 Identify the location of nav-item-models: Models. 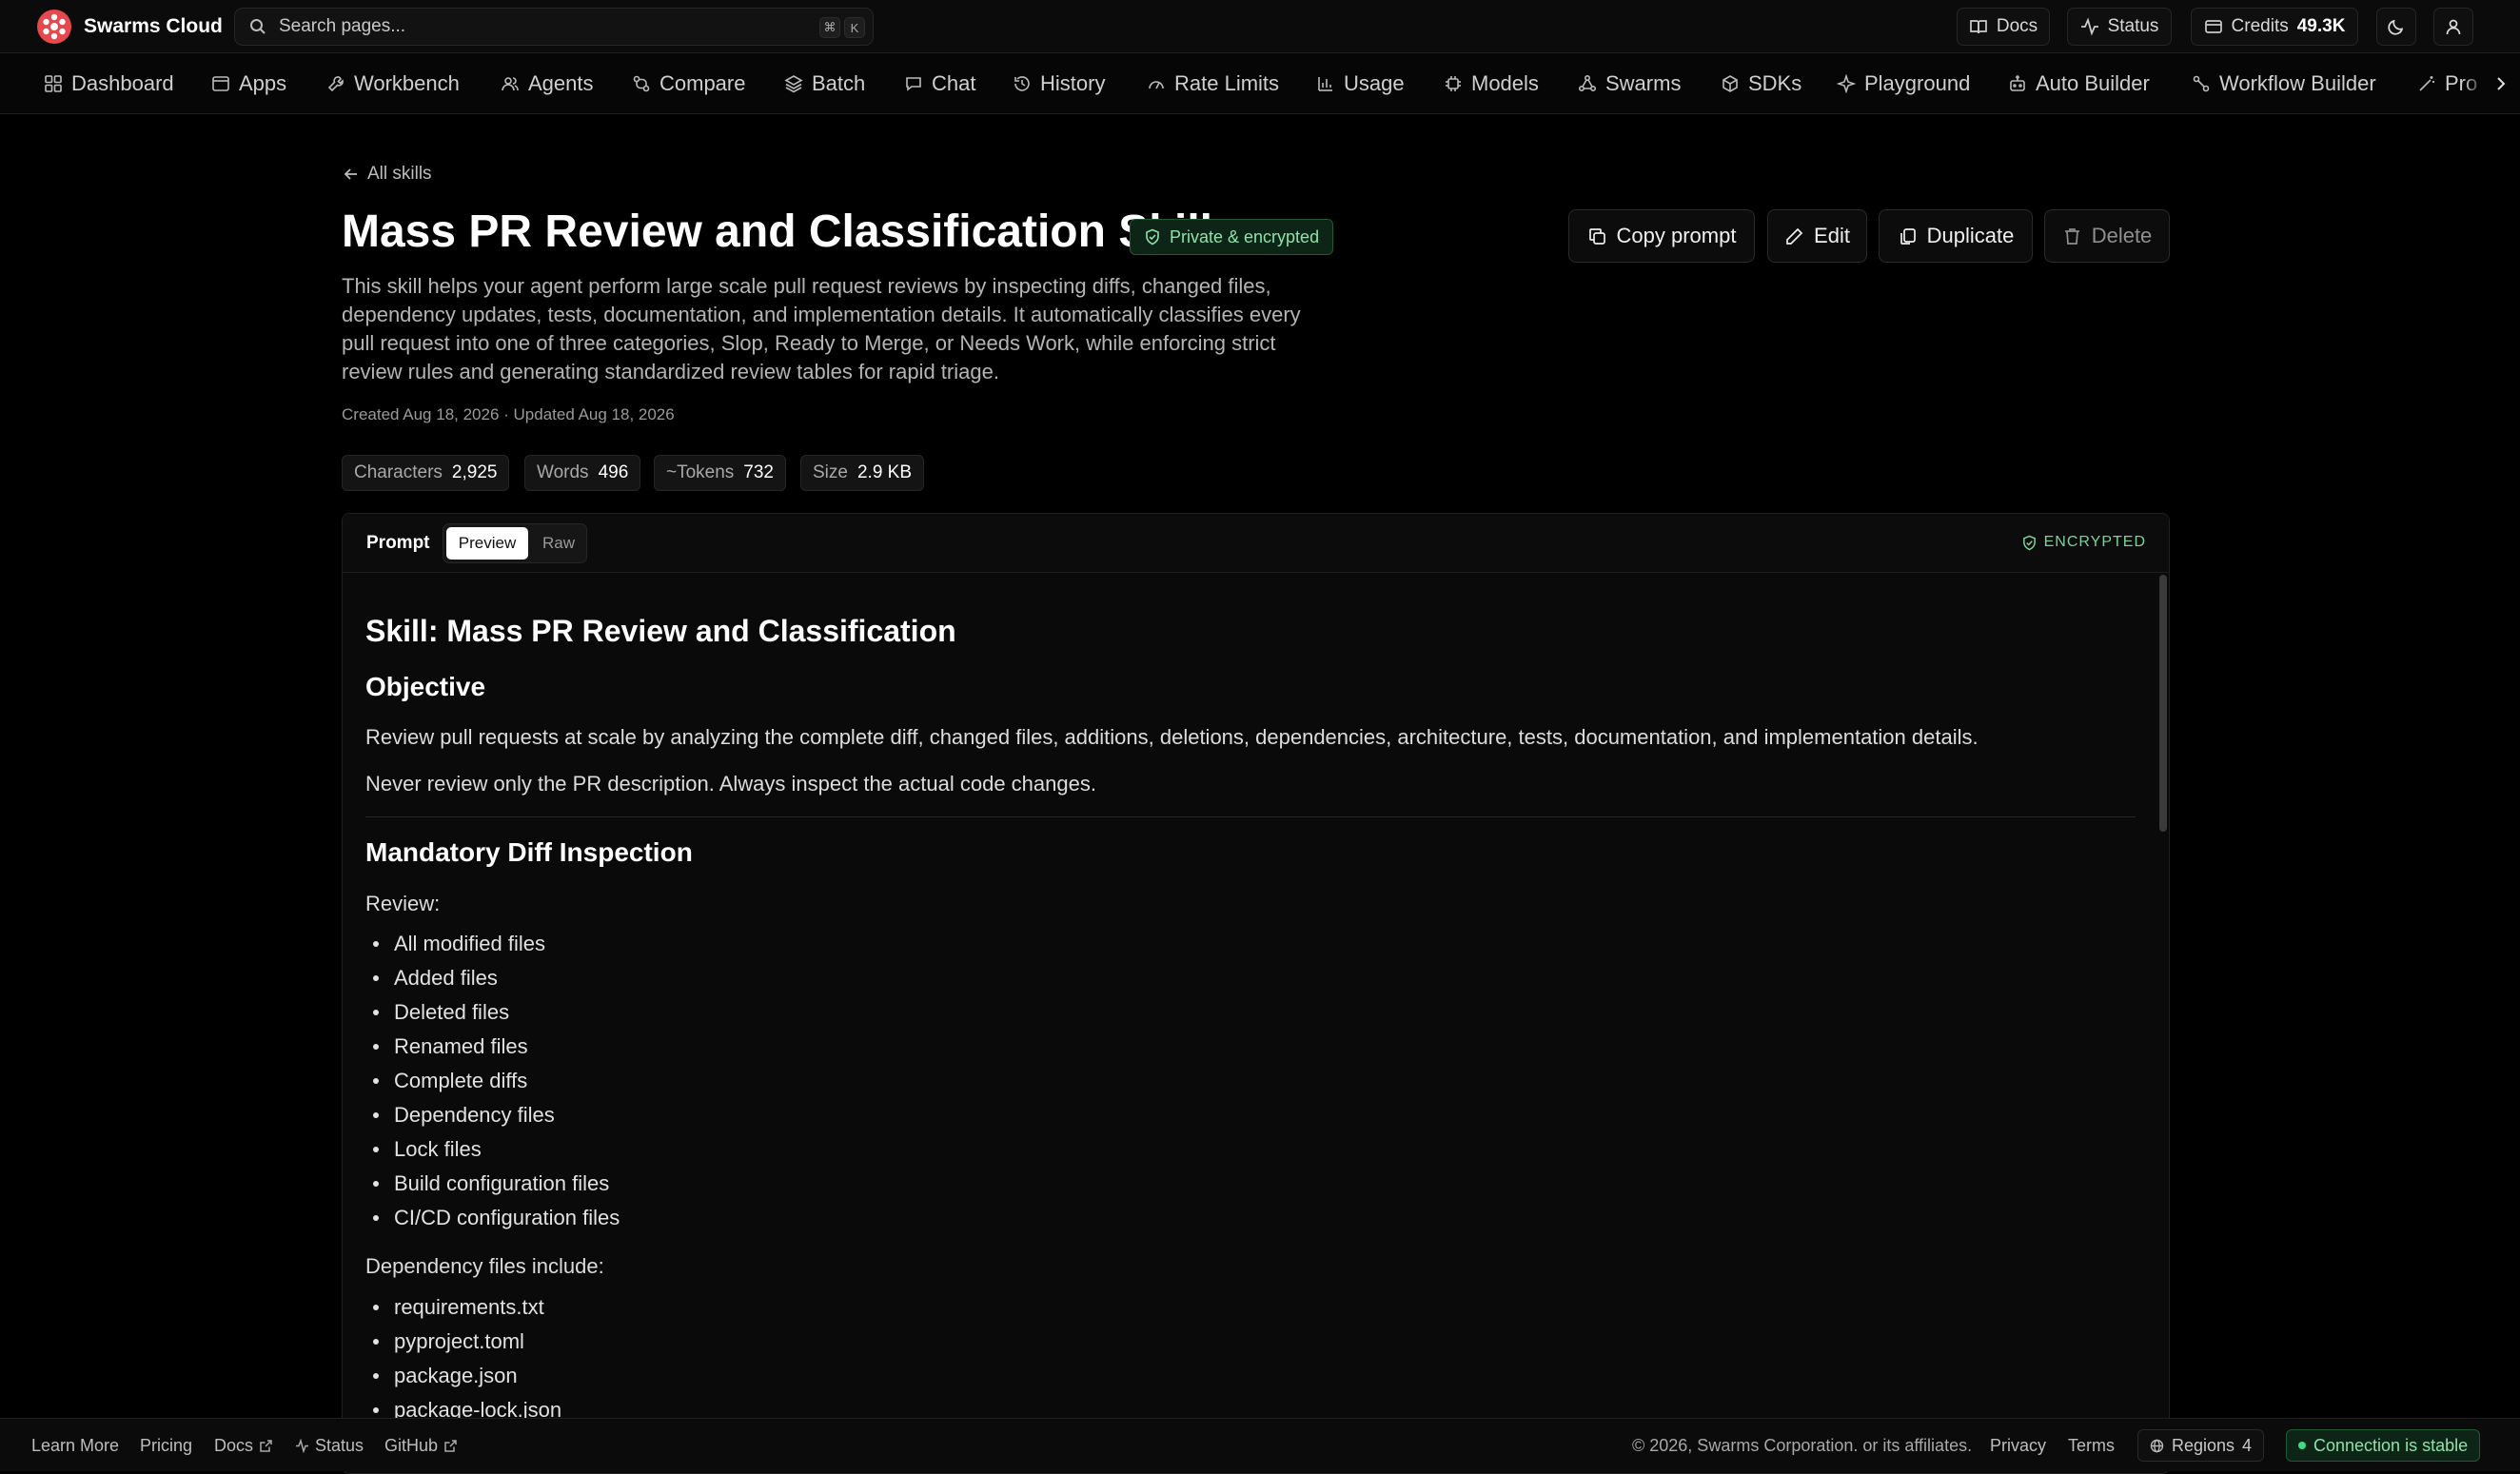
(1491, 83).